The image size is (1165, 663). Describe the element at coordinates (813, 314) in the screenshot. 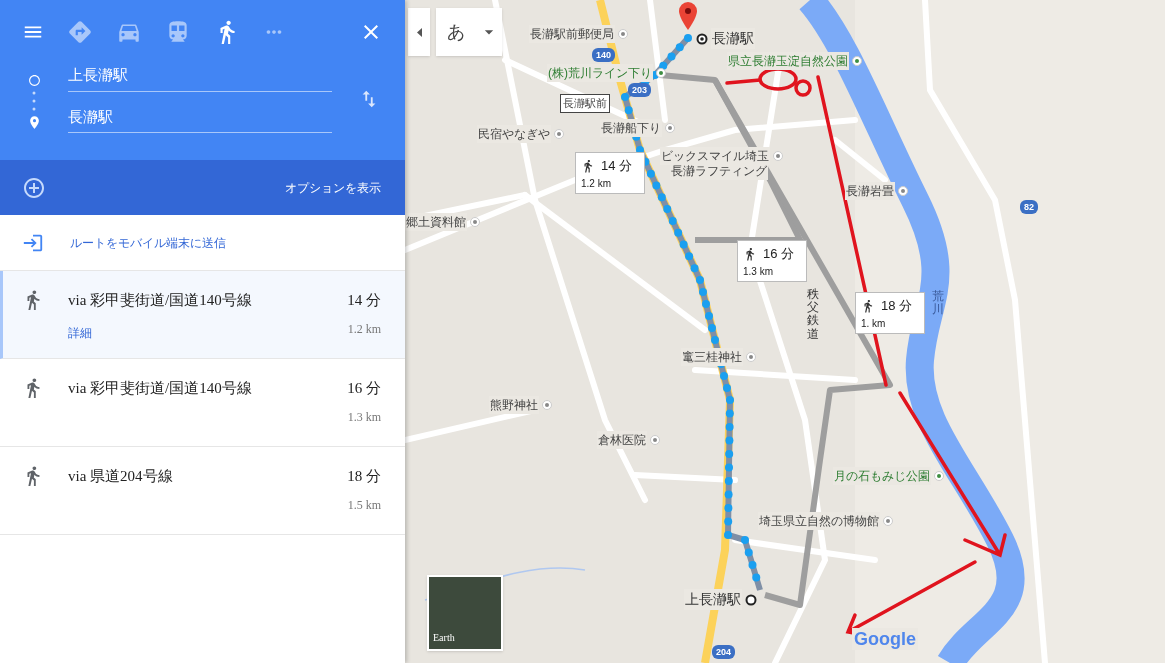

I see `map-label: 秩父鉄道` at that location.